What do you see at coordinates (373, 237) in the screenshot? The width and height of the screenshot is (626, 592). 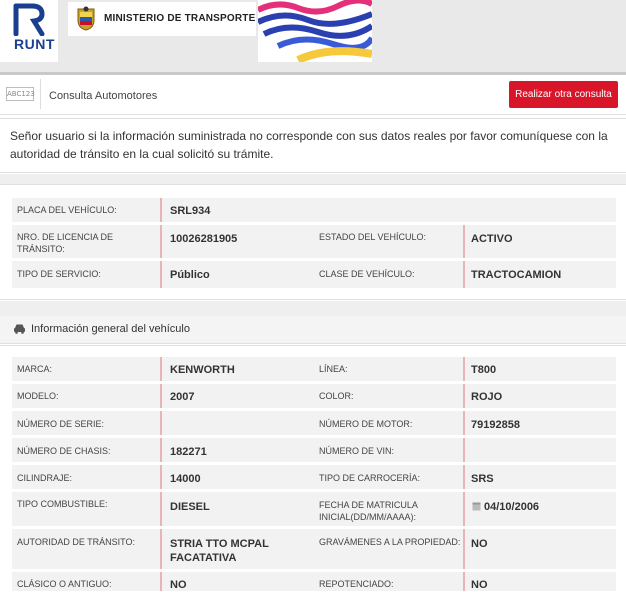 I see `status-label: ESTADO DEL VEHÍCULO:` at bounding box center [373, 237].